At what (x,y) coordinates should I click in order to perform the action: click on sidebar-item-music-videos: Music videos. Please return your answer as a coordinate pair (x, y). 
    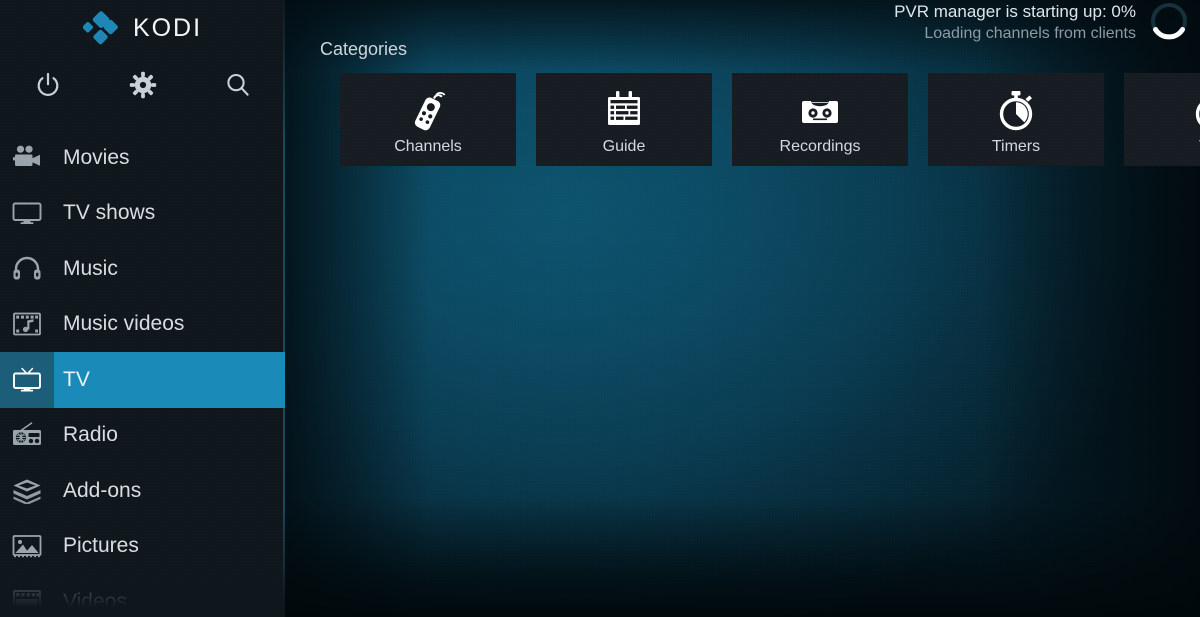
    Looking at the image, I should click on (142, 325).